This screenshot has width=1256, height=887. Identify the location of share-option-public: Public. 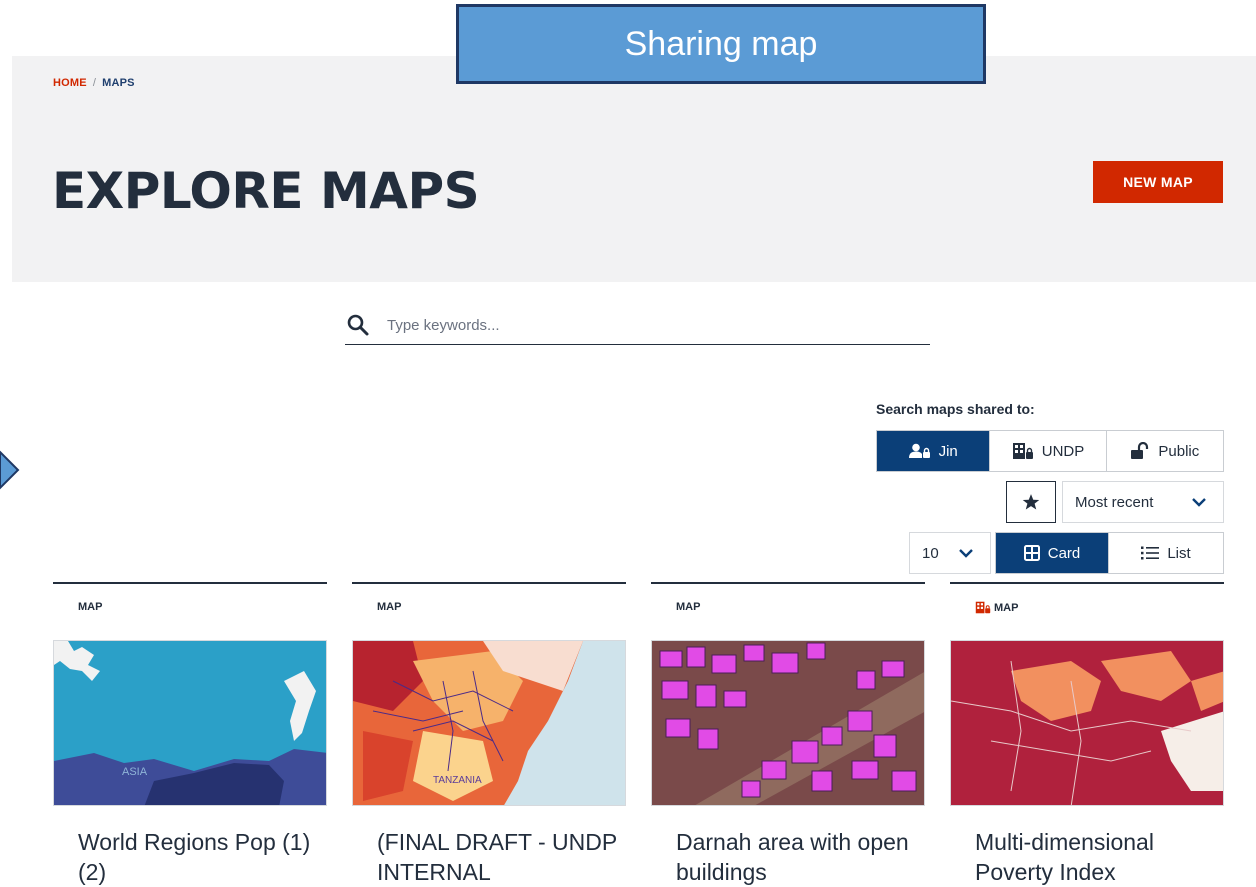
(1164, 451).